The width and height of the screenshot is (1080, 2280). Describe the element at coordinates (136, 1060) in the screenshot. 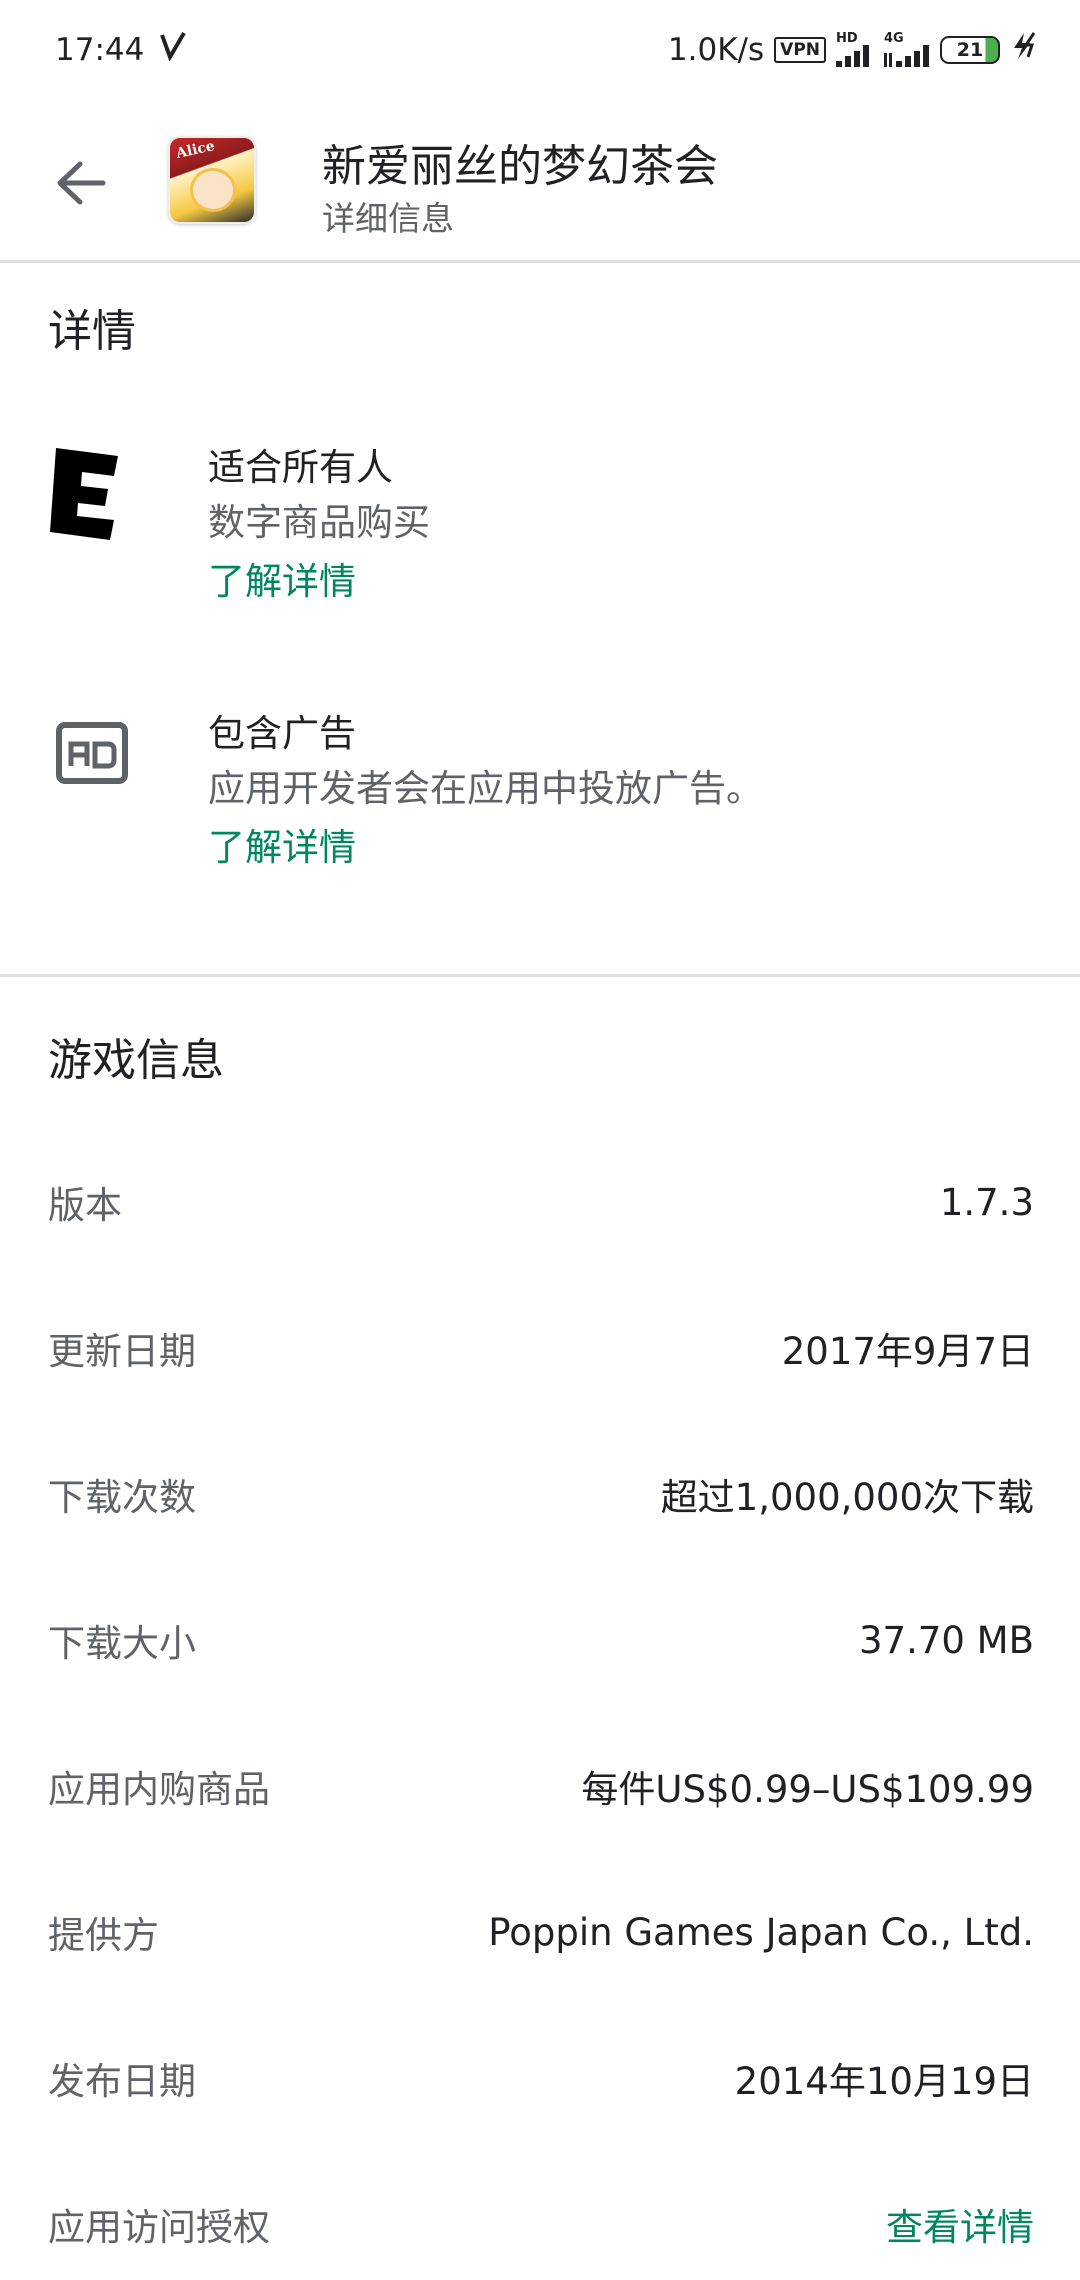

I see `game-info-section-title: 游戏信息` at that location.